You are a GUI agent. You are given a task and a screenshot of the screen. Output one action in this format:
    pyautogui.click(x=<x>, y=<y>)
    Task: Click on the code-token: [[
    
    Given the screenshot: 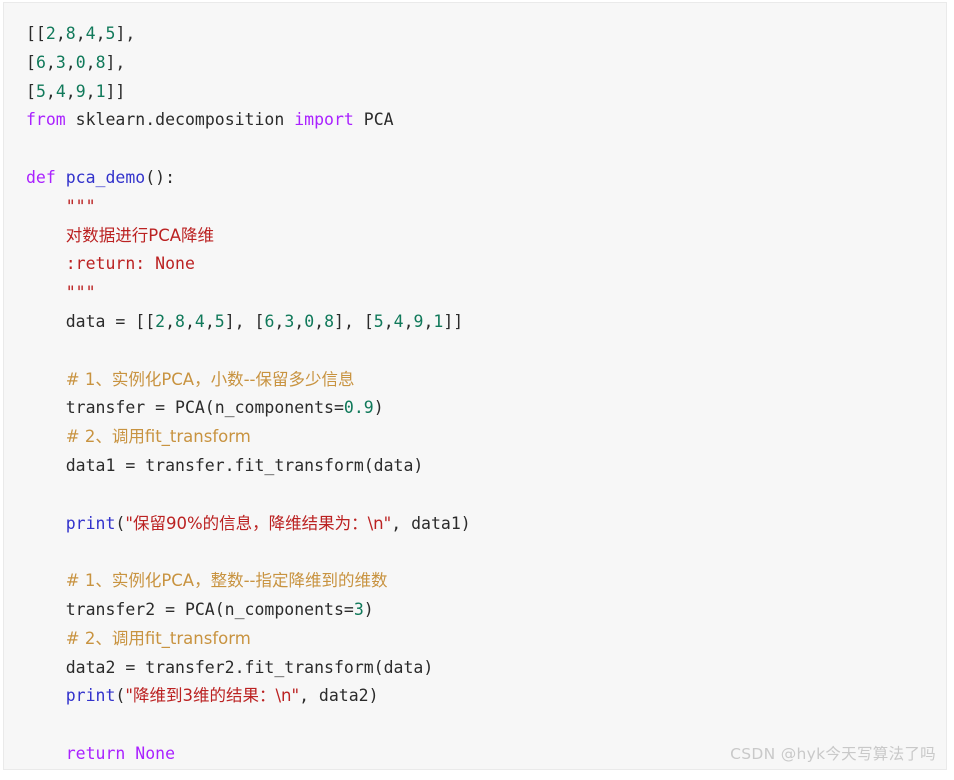 What is the action you would take?
    pyautogui.click(x=36, y=33)
    